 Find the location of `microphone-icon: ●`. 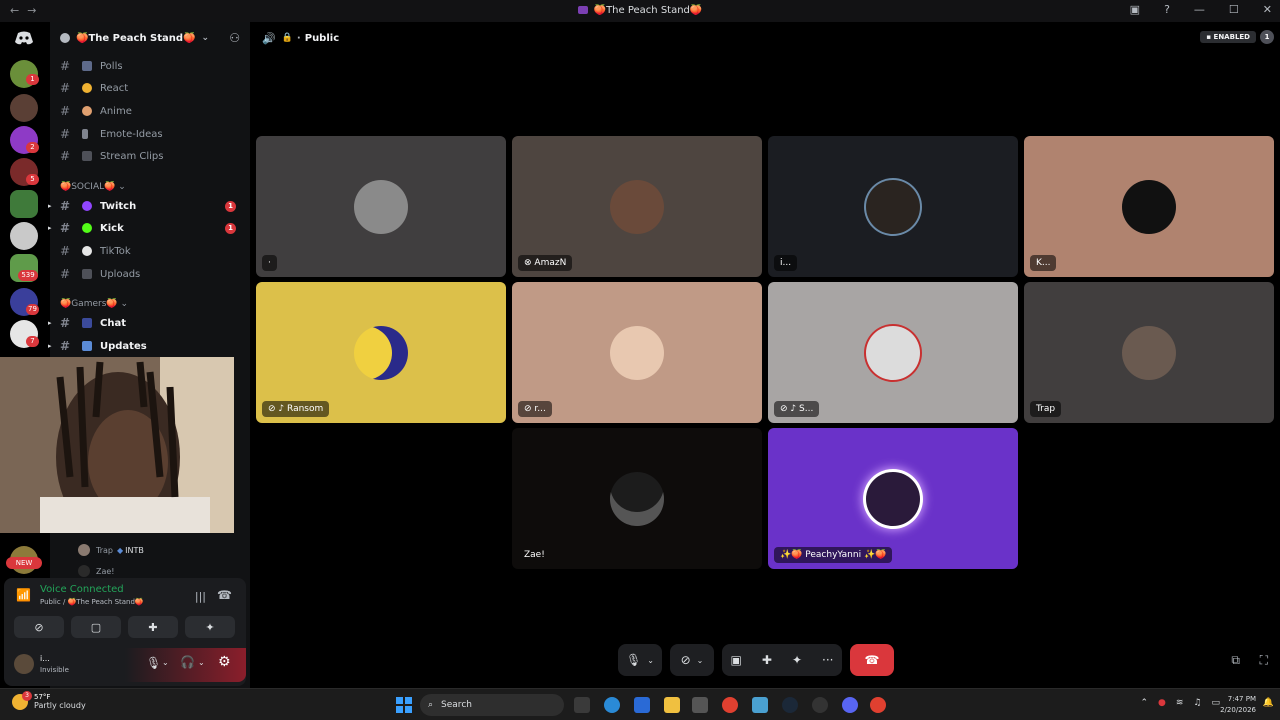

microphone-icon: ● is located at coordinates (1162, 703).